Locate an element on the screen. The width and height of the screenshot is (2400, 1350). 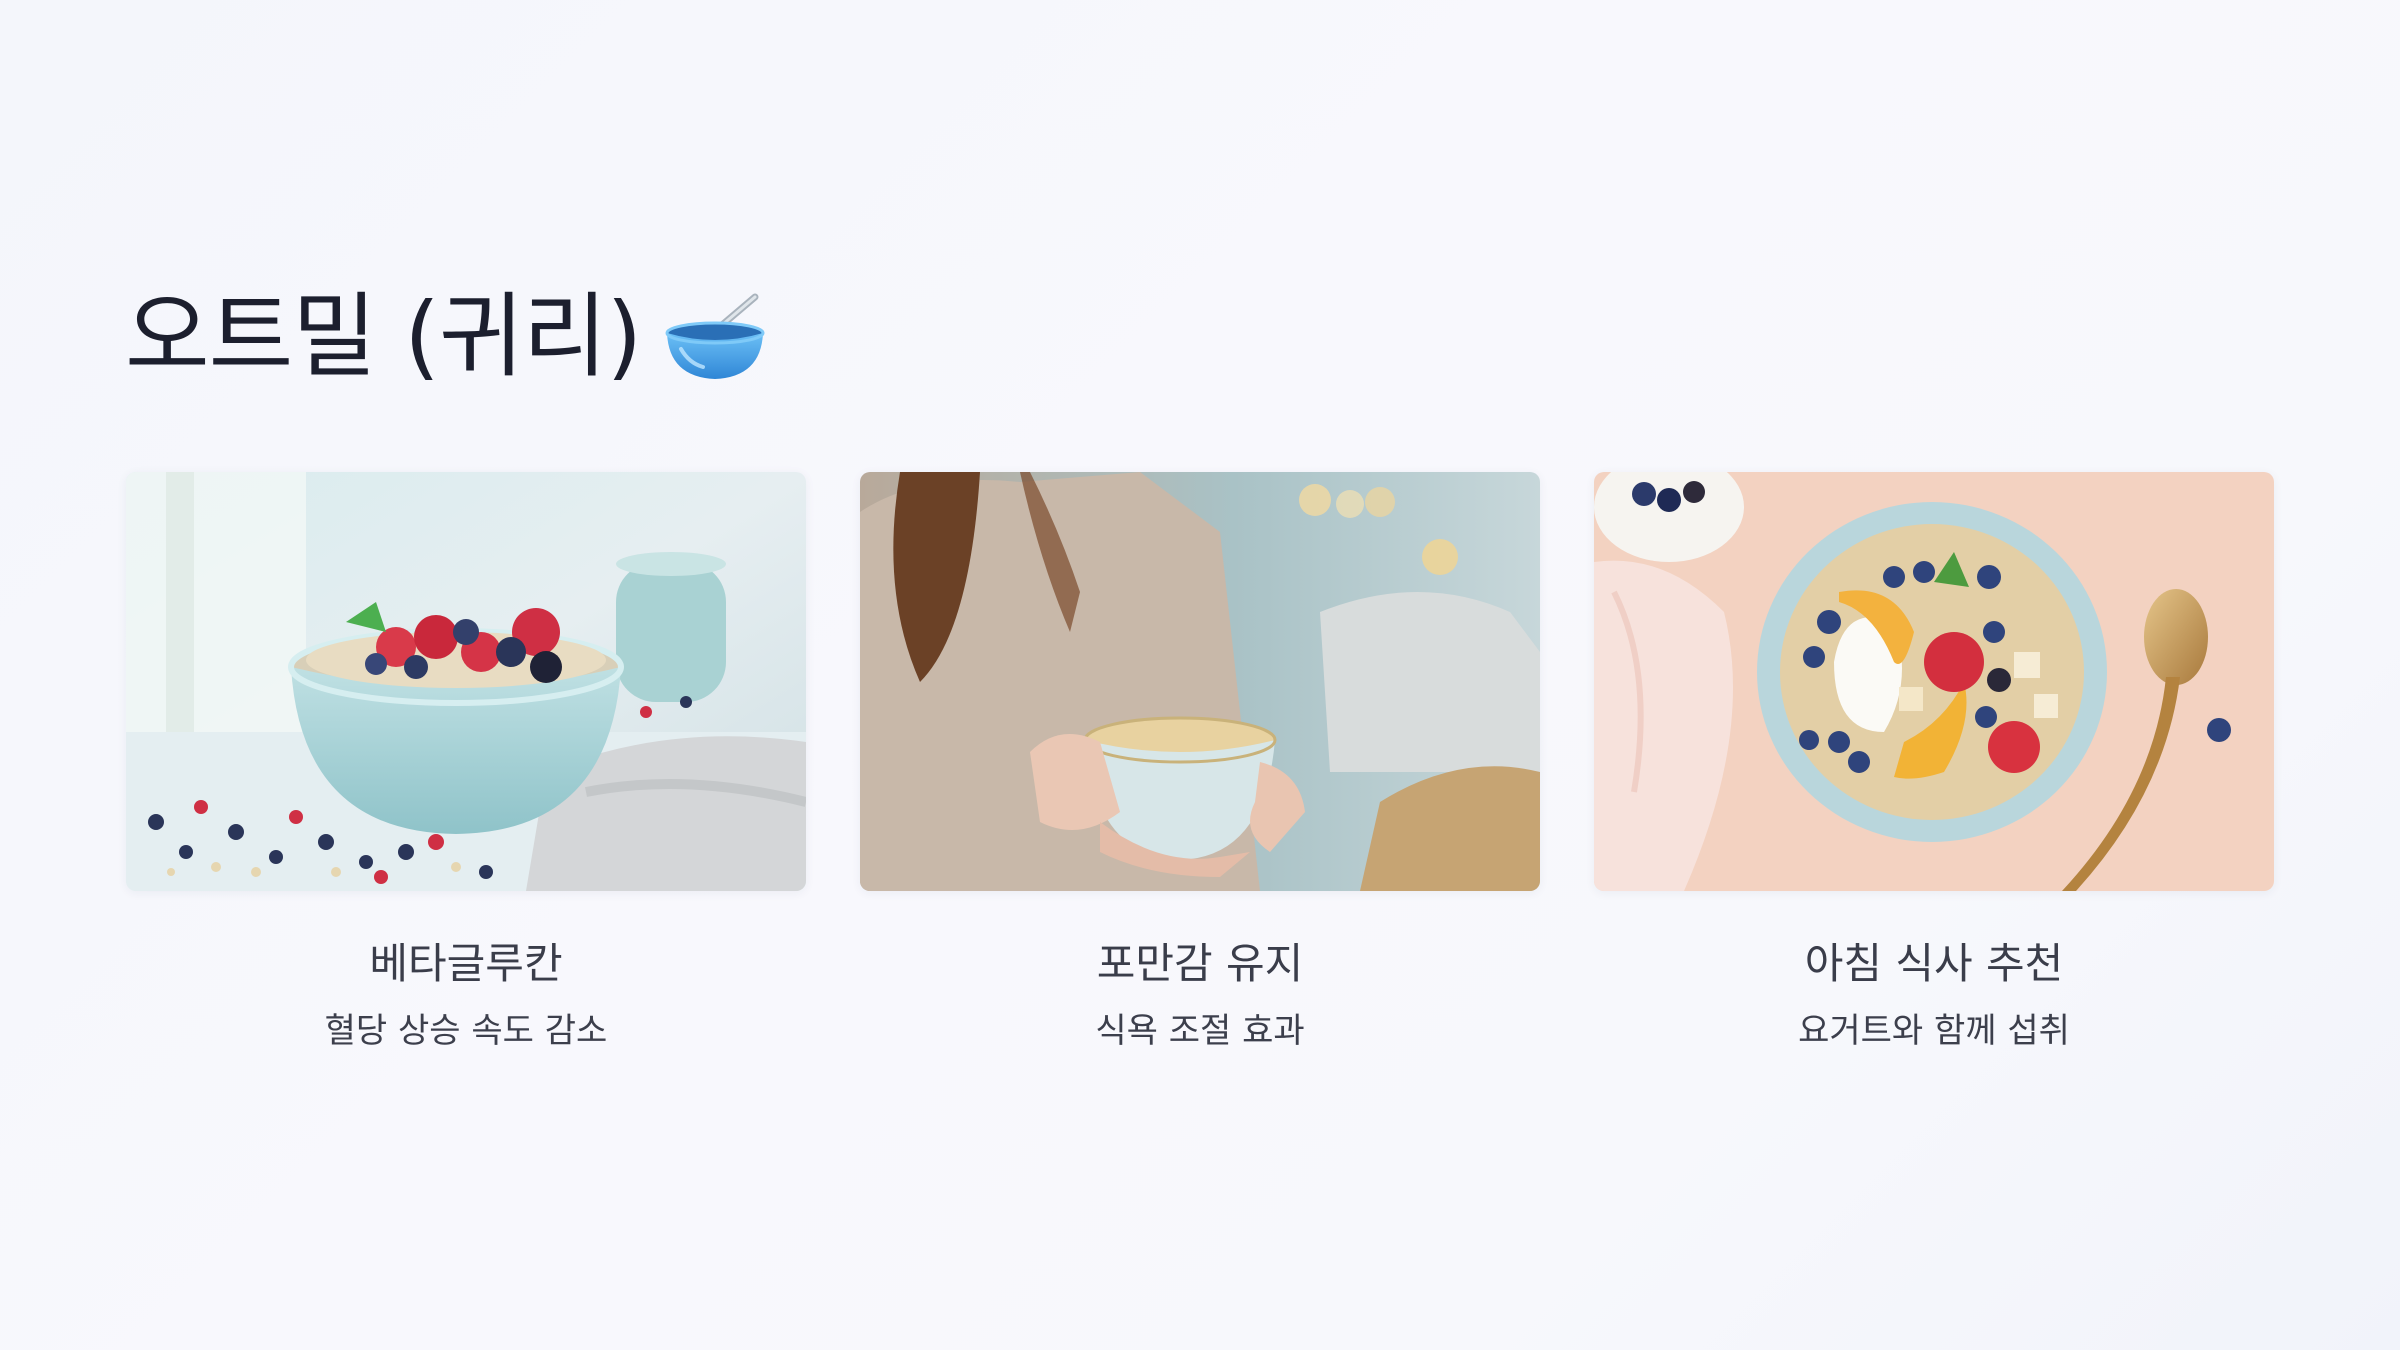
oatmeal-yogurt-fruit-bowl-photo is located at coordinates (1934, 681).